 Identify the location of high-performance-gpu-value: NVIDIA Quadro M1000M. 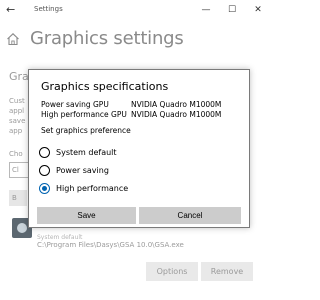
(176, 114).